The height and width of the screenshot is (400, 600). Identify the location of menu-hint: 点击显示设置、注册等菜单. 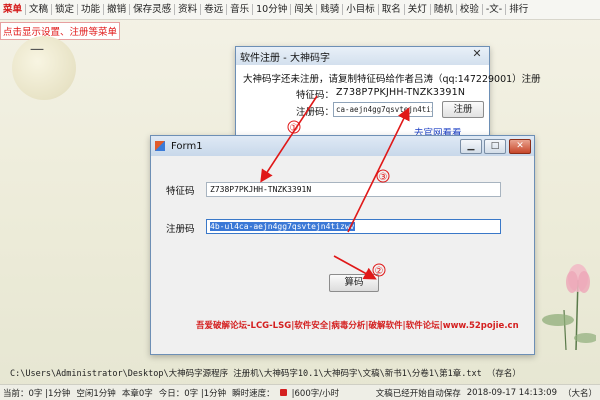
(60, 31).